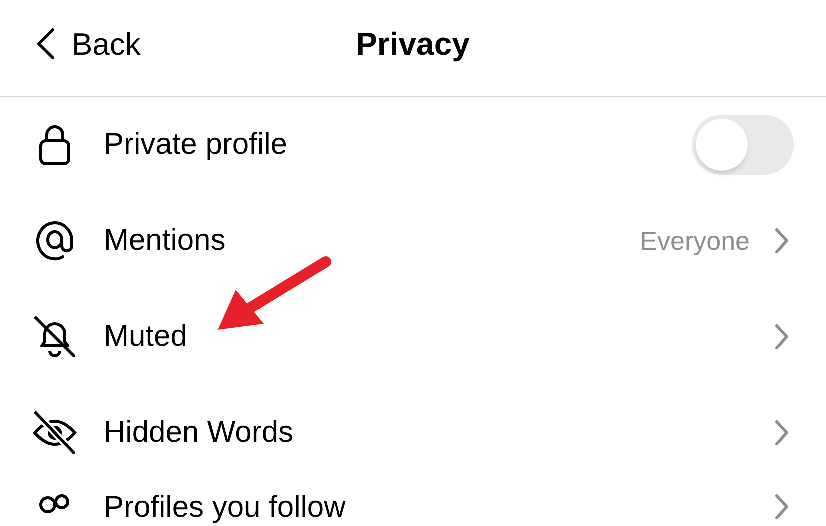 This screenshot has height=526, width=826. What do you see at coordinates (413, 44) in the screenshot?
I see `page-title: Privacy` at bounding box center [413, 44].